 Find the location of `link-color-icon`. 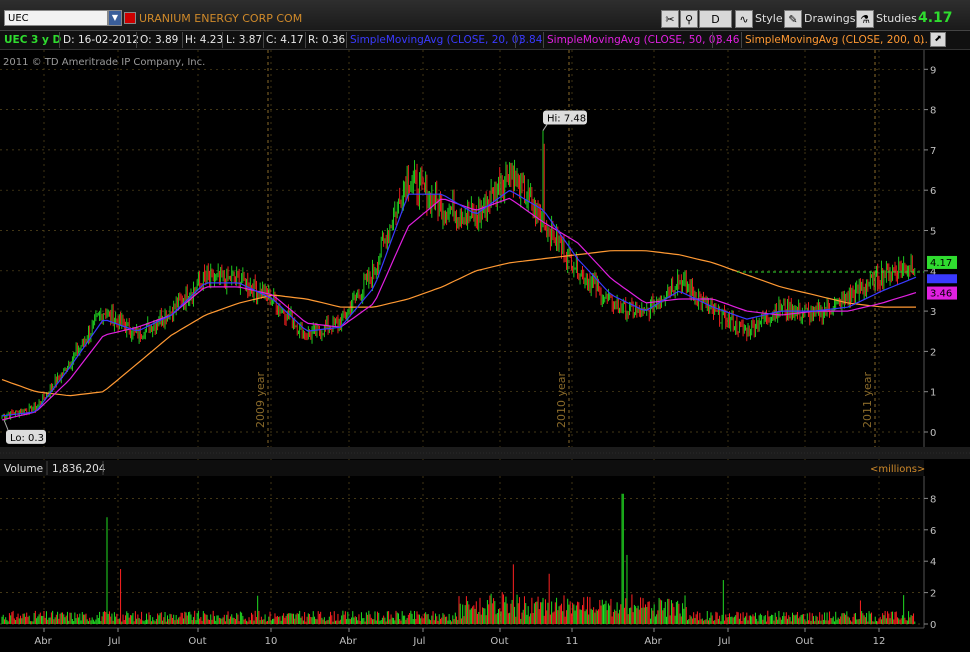

link-color-icon is located at coordinates (130, 18).